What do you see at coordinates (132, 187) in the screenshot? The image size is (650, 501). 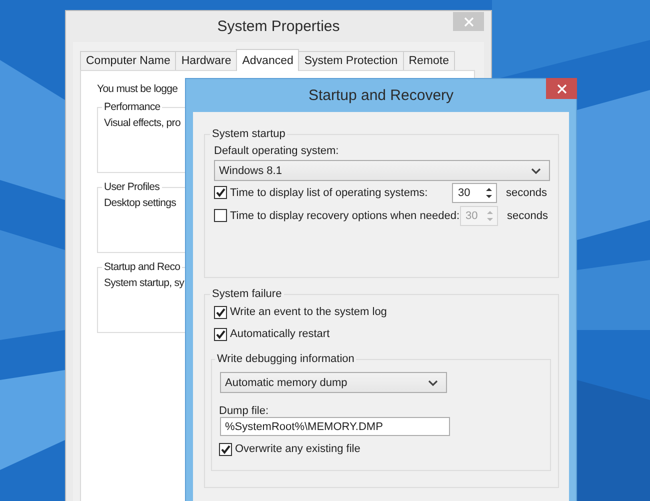 I see `group-title: User Profiles` at bounding box center [132, 187].